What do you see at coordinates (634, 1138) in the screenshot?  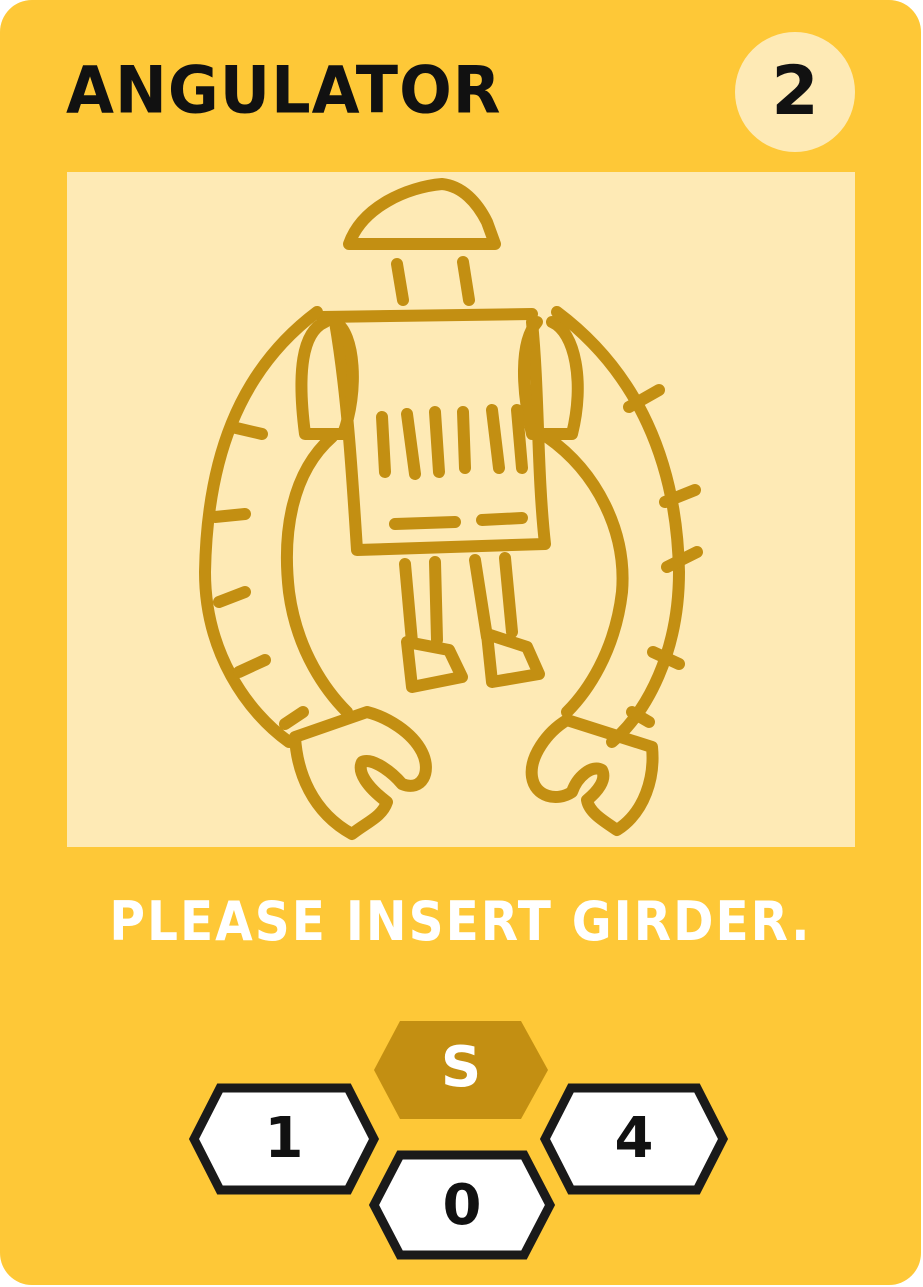 I see `right-stat-value: 4` at bounding box center [634, 1138].